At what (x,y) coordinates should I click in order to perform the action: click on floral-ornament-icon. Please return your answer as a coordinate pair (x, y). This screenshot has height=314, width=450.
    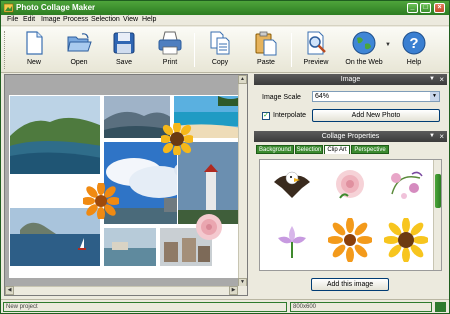
    Looking at the image, I should click on (407, 185).